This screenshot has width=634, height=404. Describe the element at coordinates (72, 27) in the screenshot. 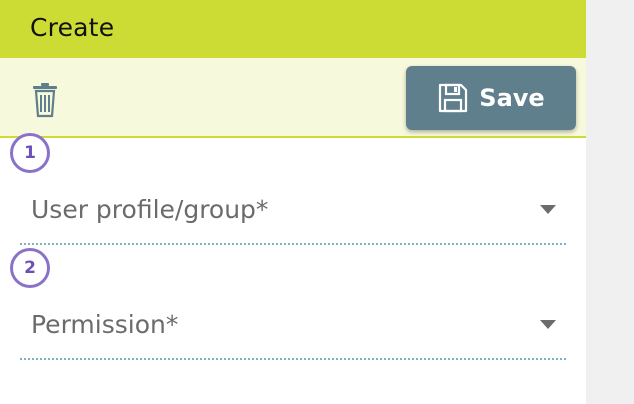

I see `page-title: Create` at that location.